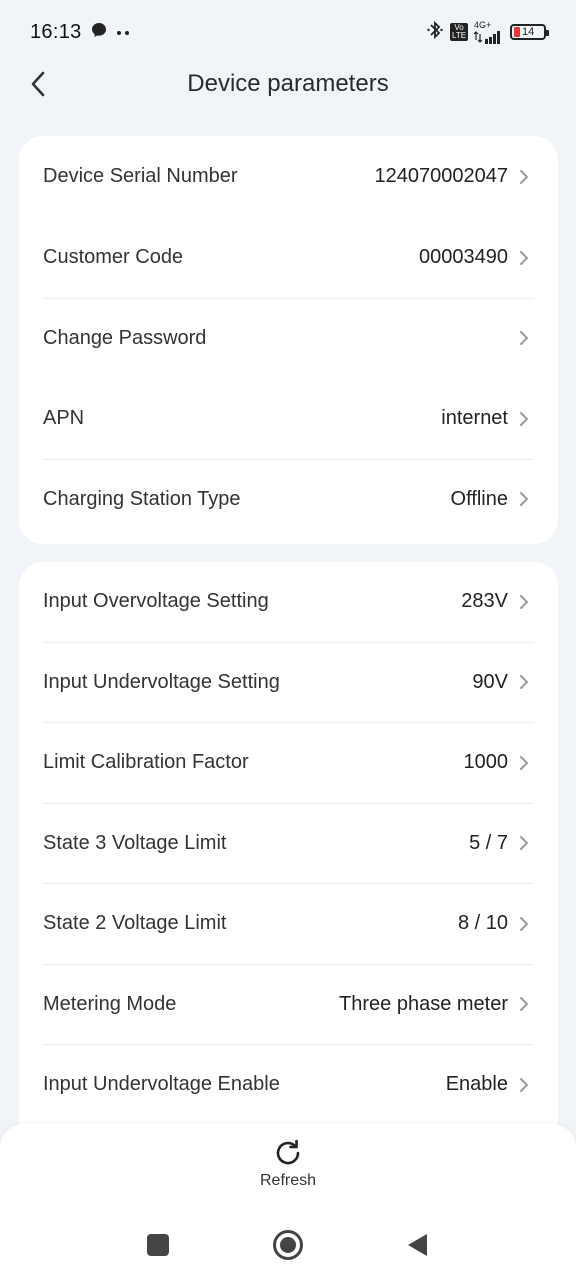  Describe the element at coordinates (482, 923) in the screenshot. I see `row-value: 8 / 10` at that location.